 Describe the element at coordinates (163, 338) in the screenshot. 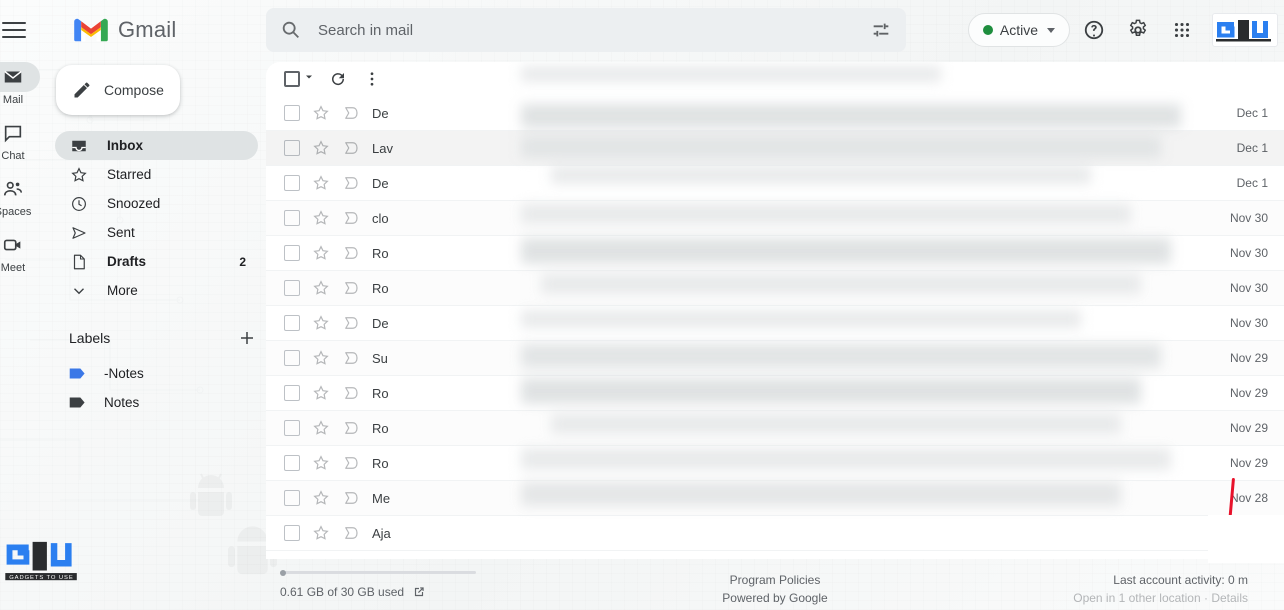

I see `labels-header: Labels` at that location.